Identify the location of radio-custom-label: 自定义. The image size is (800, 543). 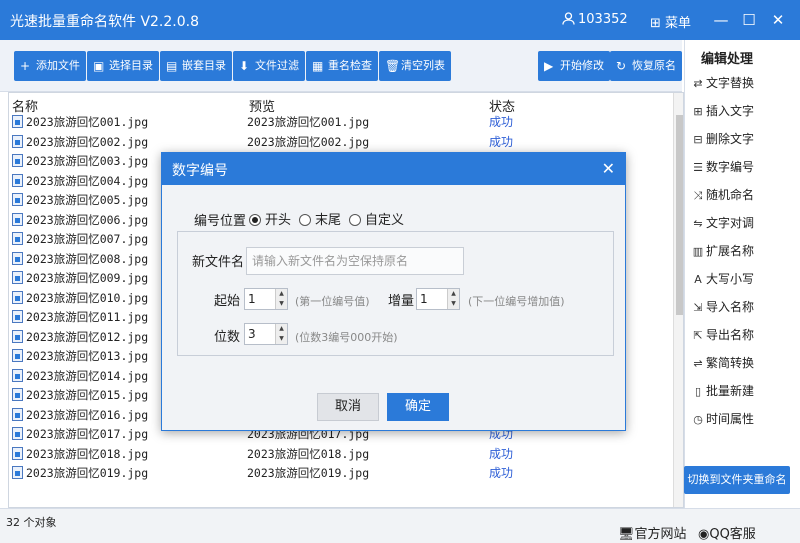
(385, 220).